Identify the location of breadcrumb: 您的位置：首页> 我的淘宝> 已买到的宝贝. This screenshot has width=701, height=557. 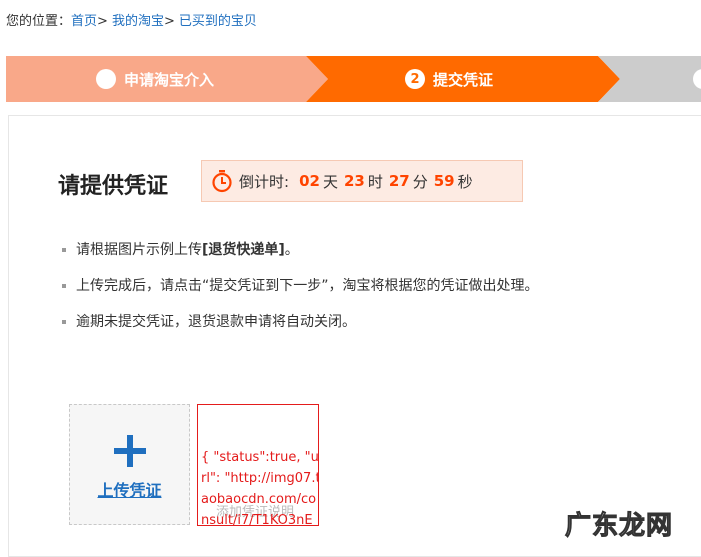
(131, 19).